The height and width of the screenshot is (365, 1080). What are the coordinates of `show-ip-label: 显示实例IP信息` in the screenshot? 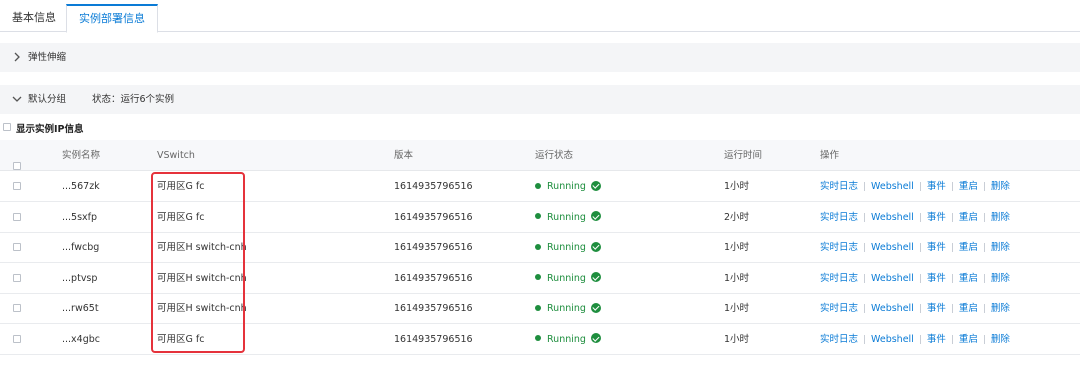 It's located at (50, 129).